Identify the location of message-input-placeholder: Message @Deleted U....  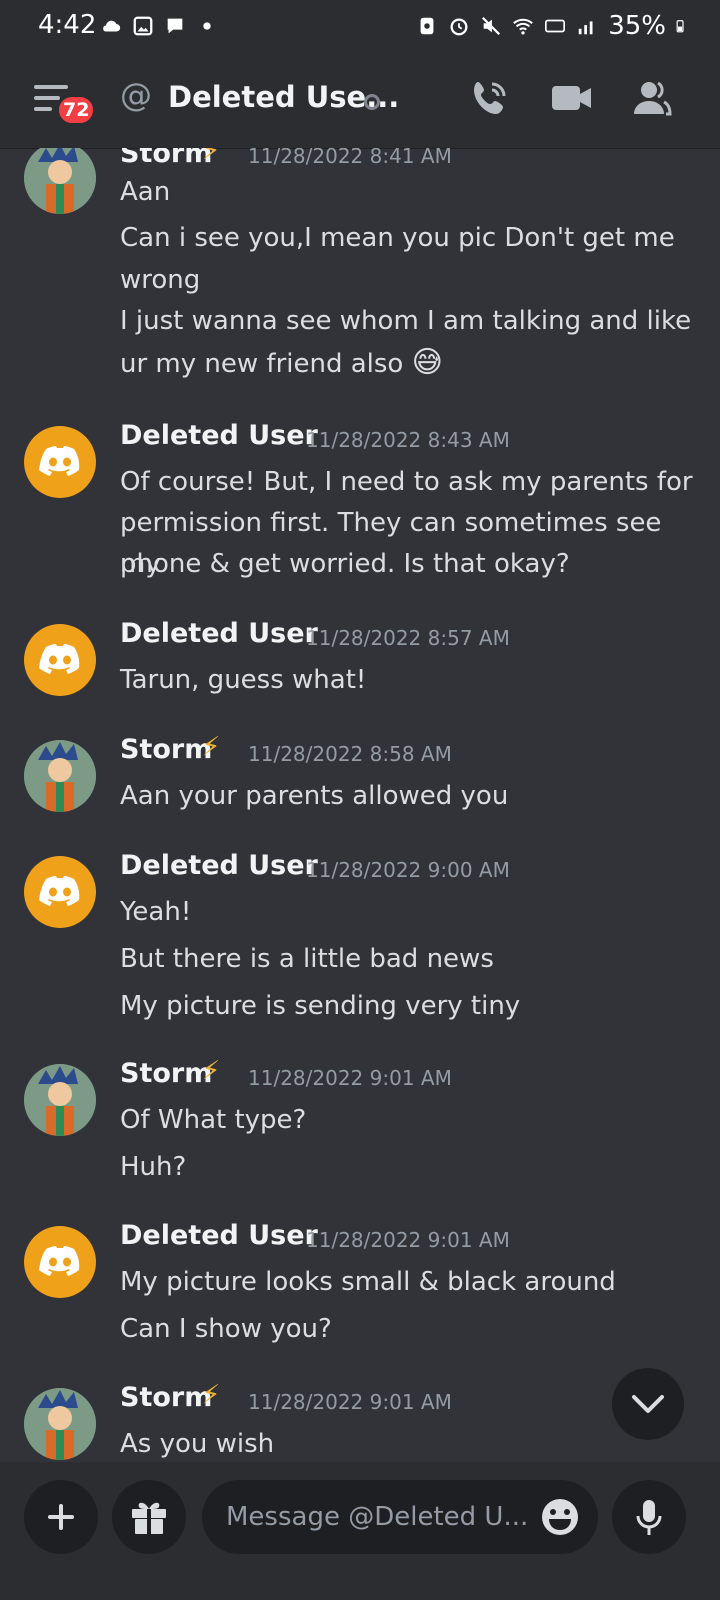
(377, 1517).